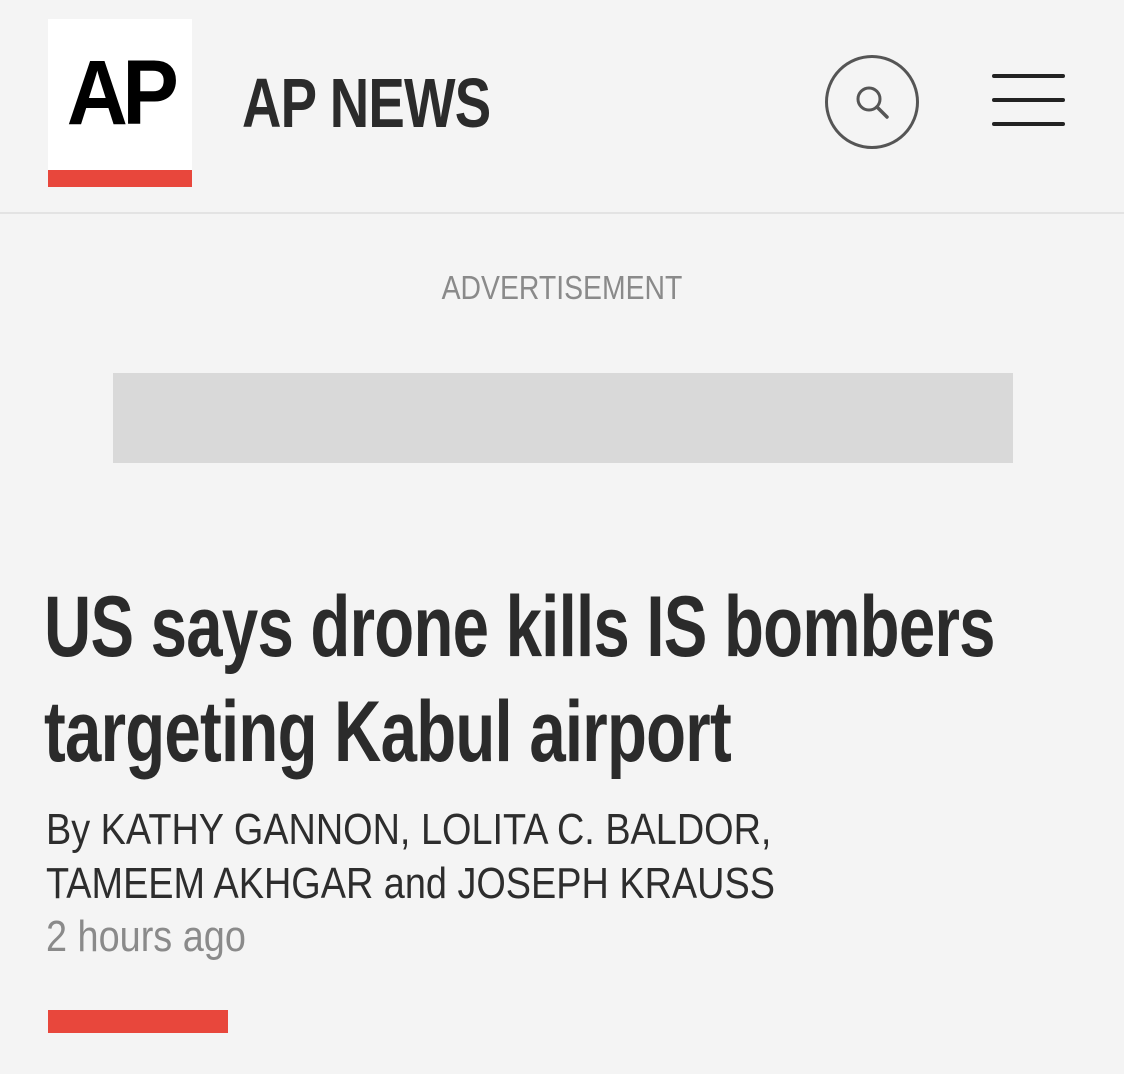  Describe the element at coordinates (366, 103) in the screenshot. I see `site-name-link: AP NEWS` at that location.